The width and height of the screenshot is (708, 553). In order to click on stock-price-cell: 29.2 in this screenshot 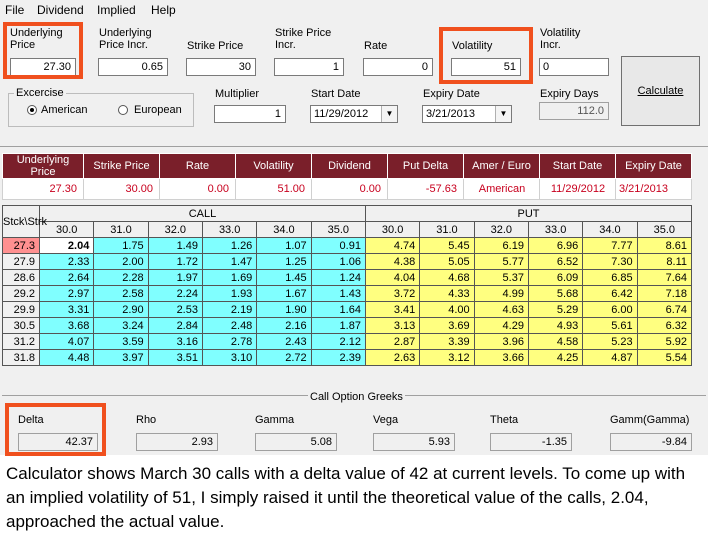, I will do `click(21, 293)`.